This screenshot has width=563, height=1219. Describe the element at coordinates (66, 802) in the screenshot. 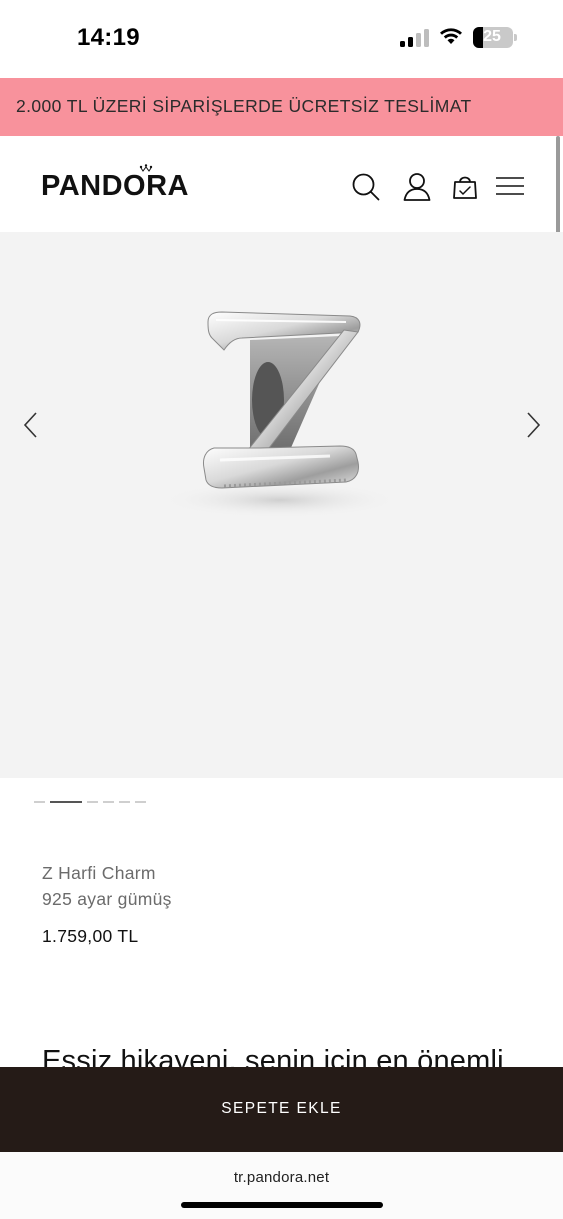

I see `gallery-dot-active` at that location.